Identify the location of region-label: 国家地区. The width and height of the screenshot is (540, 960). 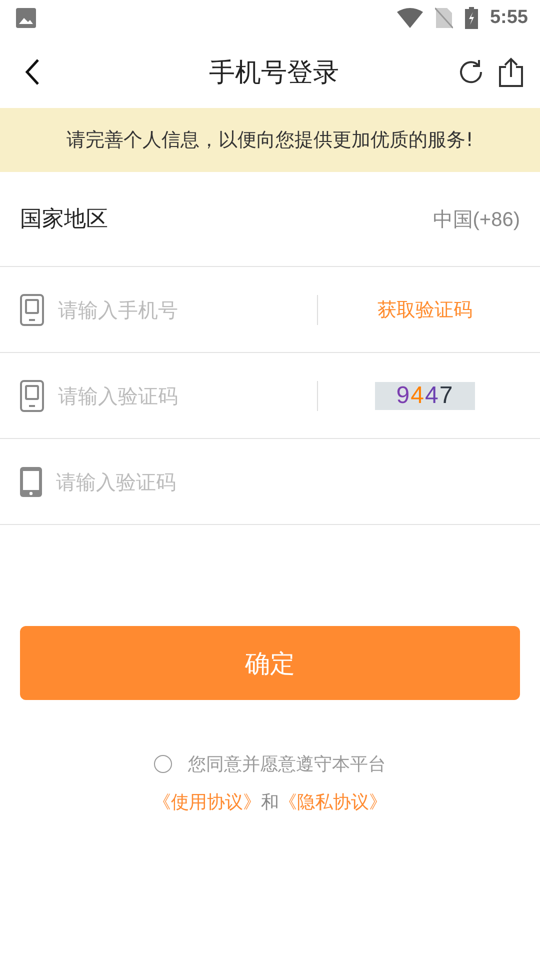
(64, 220).